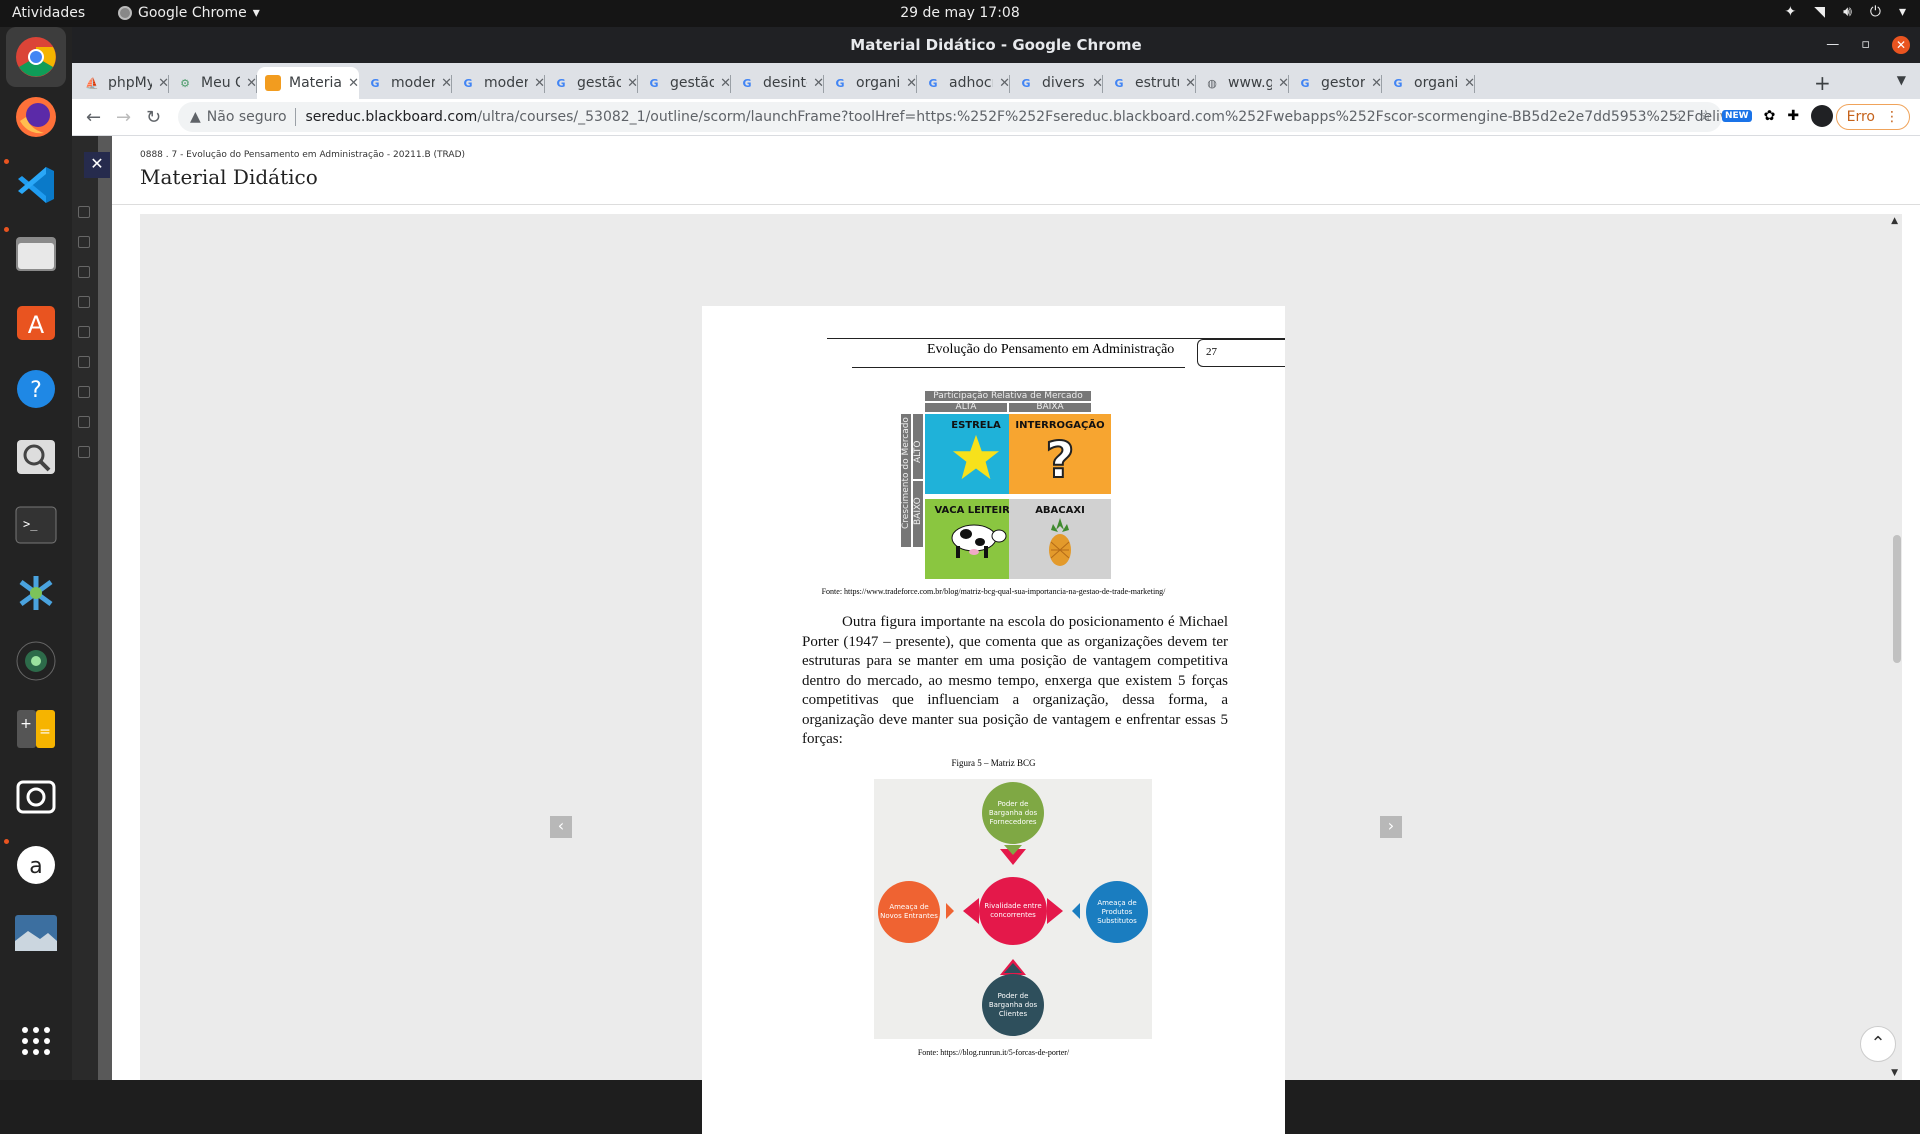 This screenshot has height=1134, width=1920. What do you see at coordinates (36, 661) in the screenshot?
I see `camera-lens-icon` at bounding box center [36, 661].